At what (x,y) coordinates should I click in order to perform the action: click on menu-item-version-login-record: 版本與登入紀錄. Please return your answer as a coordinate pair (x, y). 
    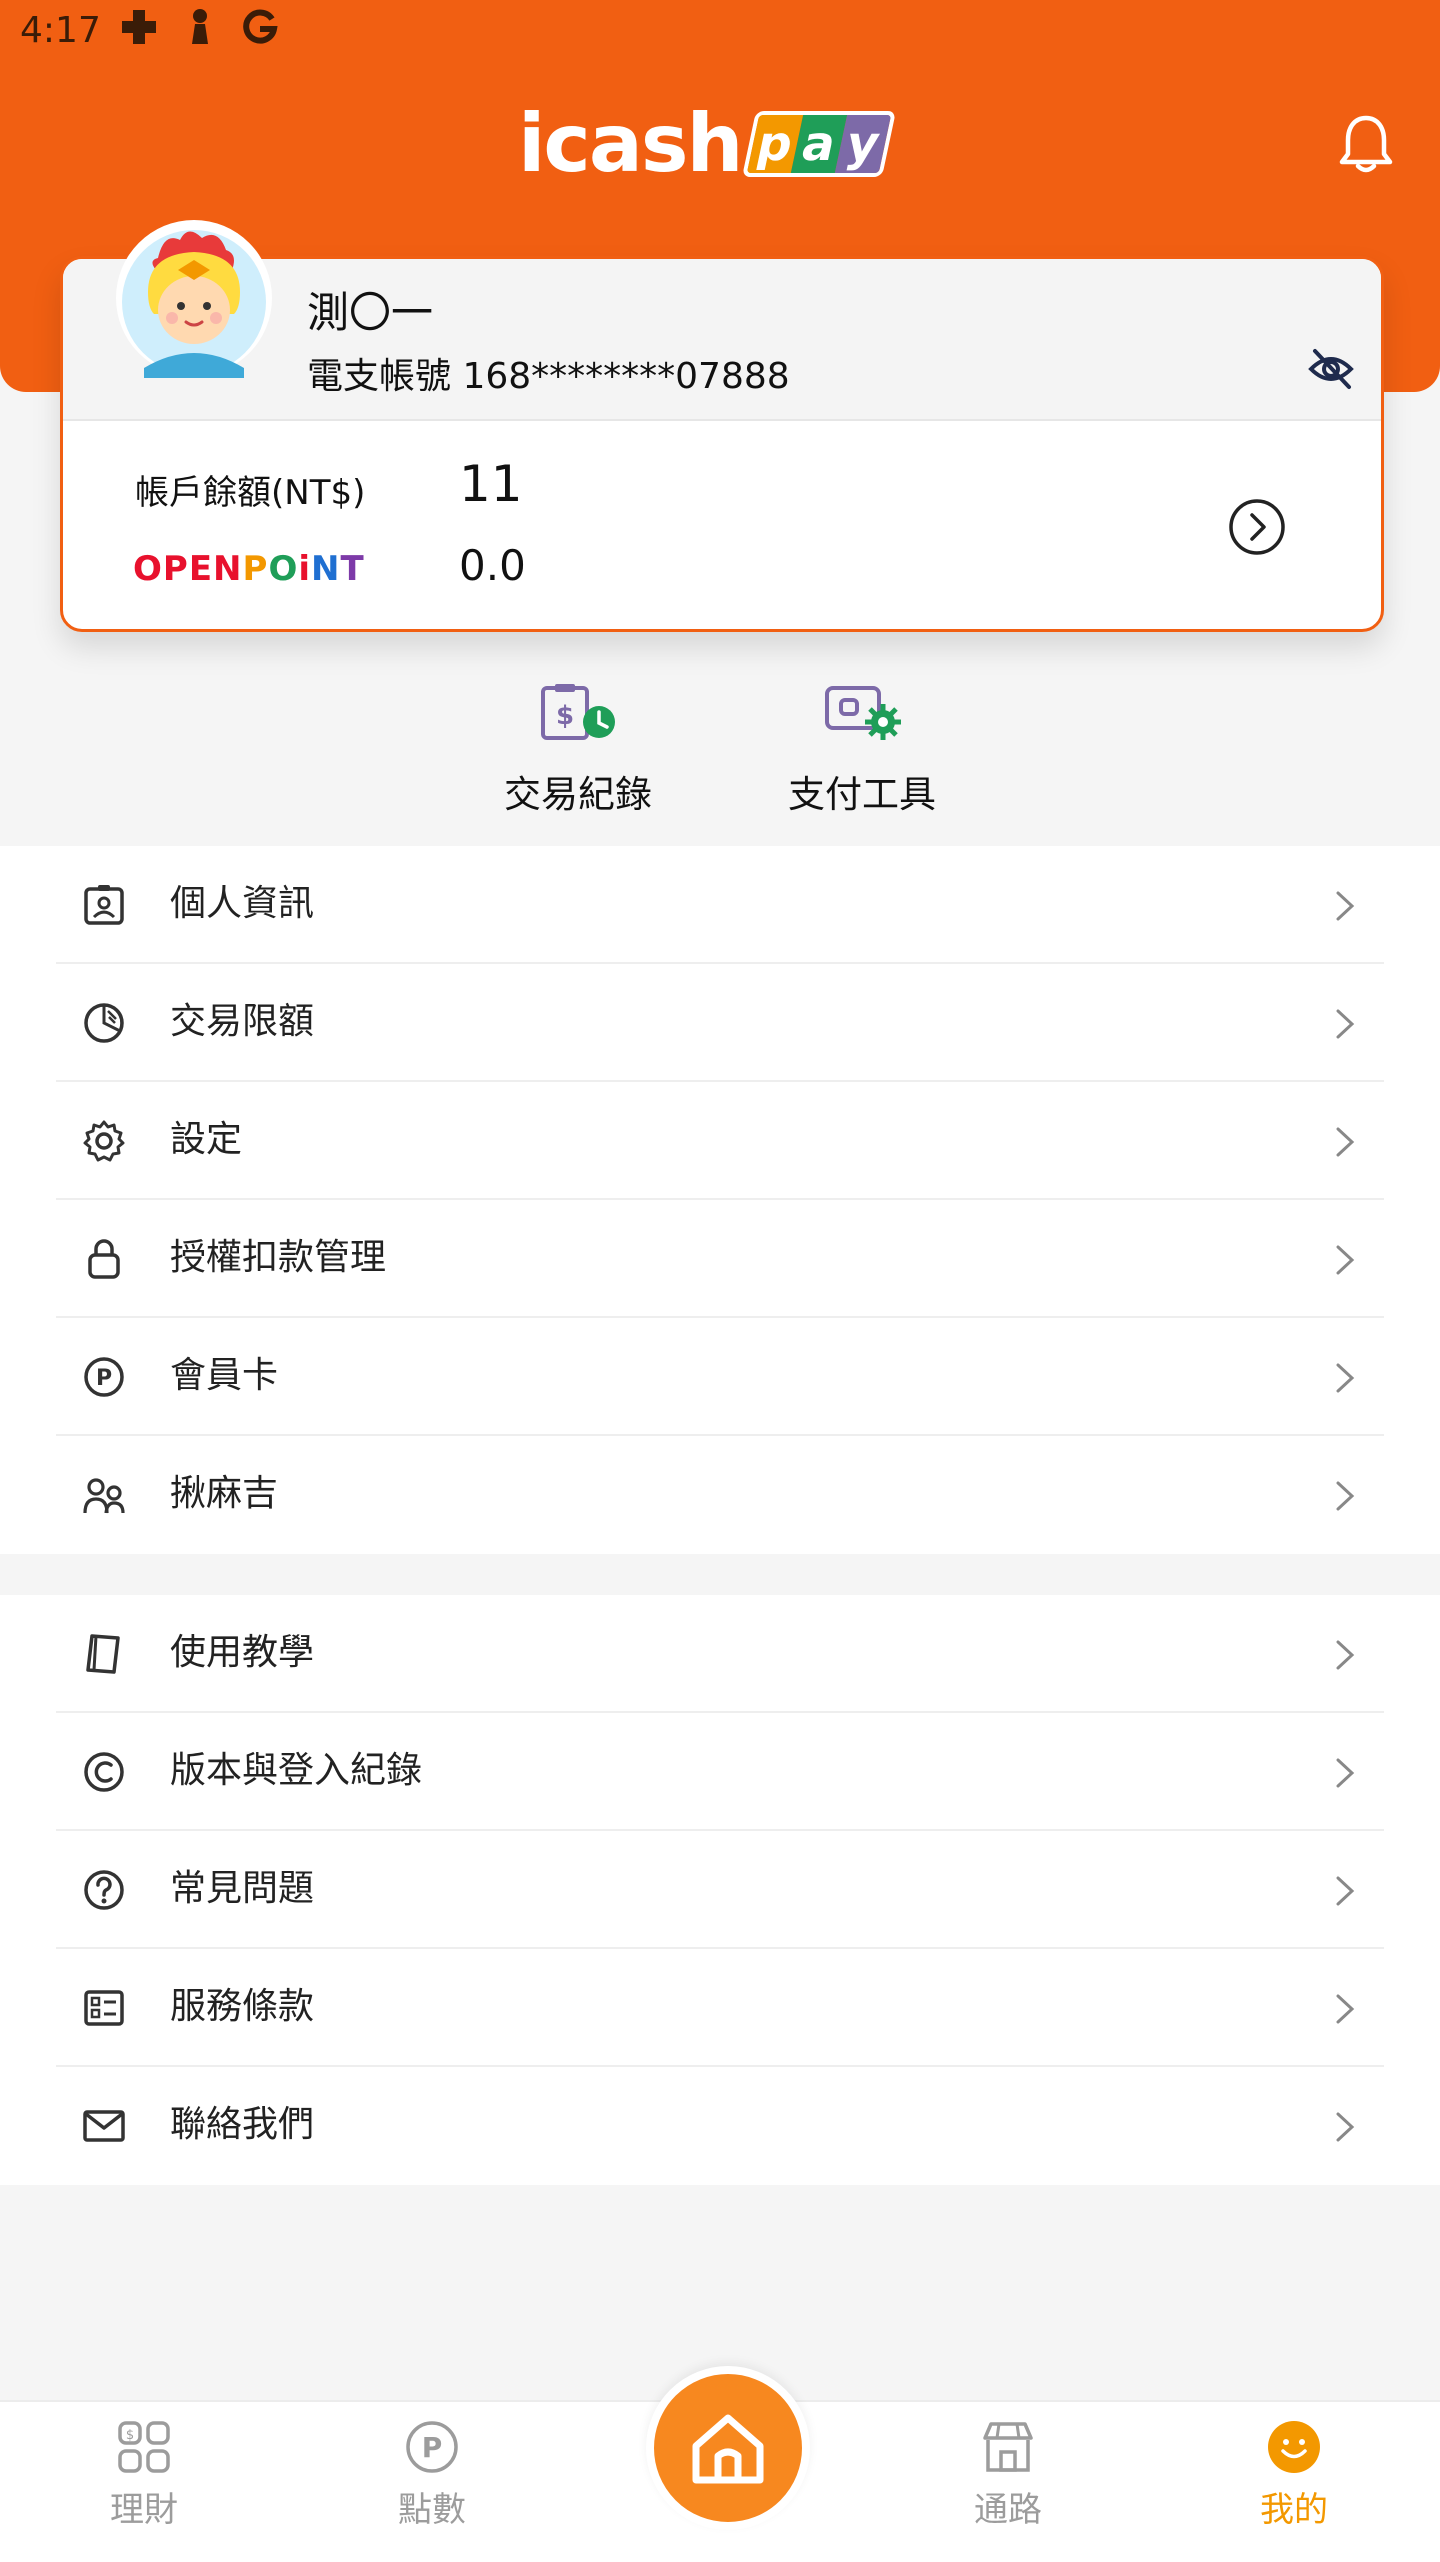
    Looking at the image, I should click on (720, 1772).